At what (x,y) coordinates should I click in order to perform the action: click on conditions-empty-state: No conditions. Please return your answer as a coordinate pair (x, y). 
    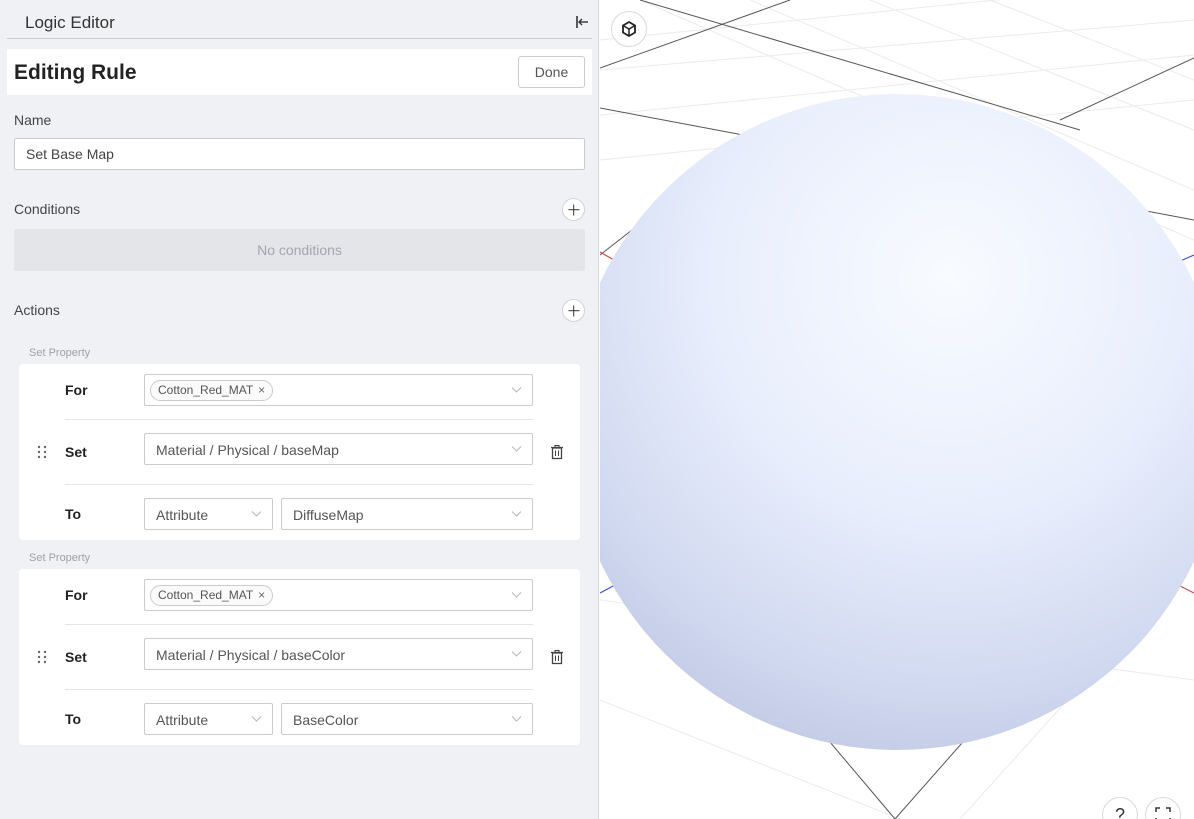
    Looking at the image, I should click on (299, 250).